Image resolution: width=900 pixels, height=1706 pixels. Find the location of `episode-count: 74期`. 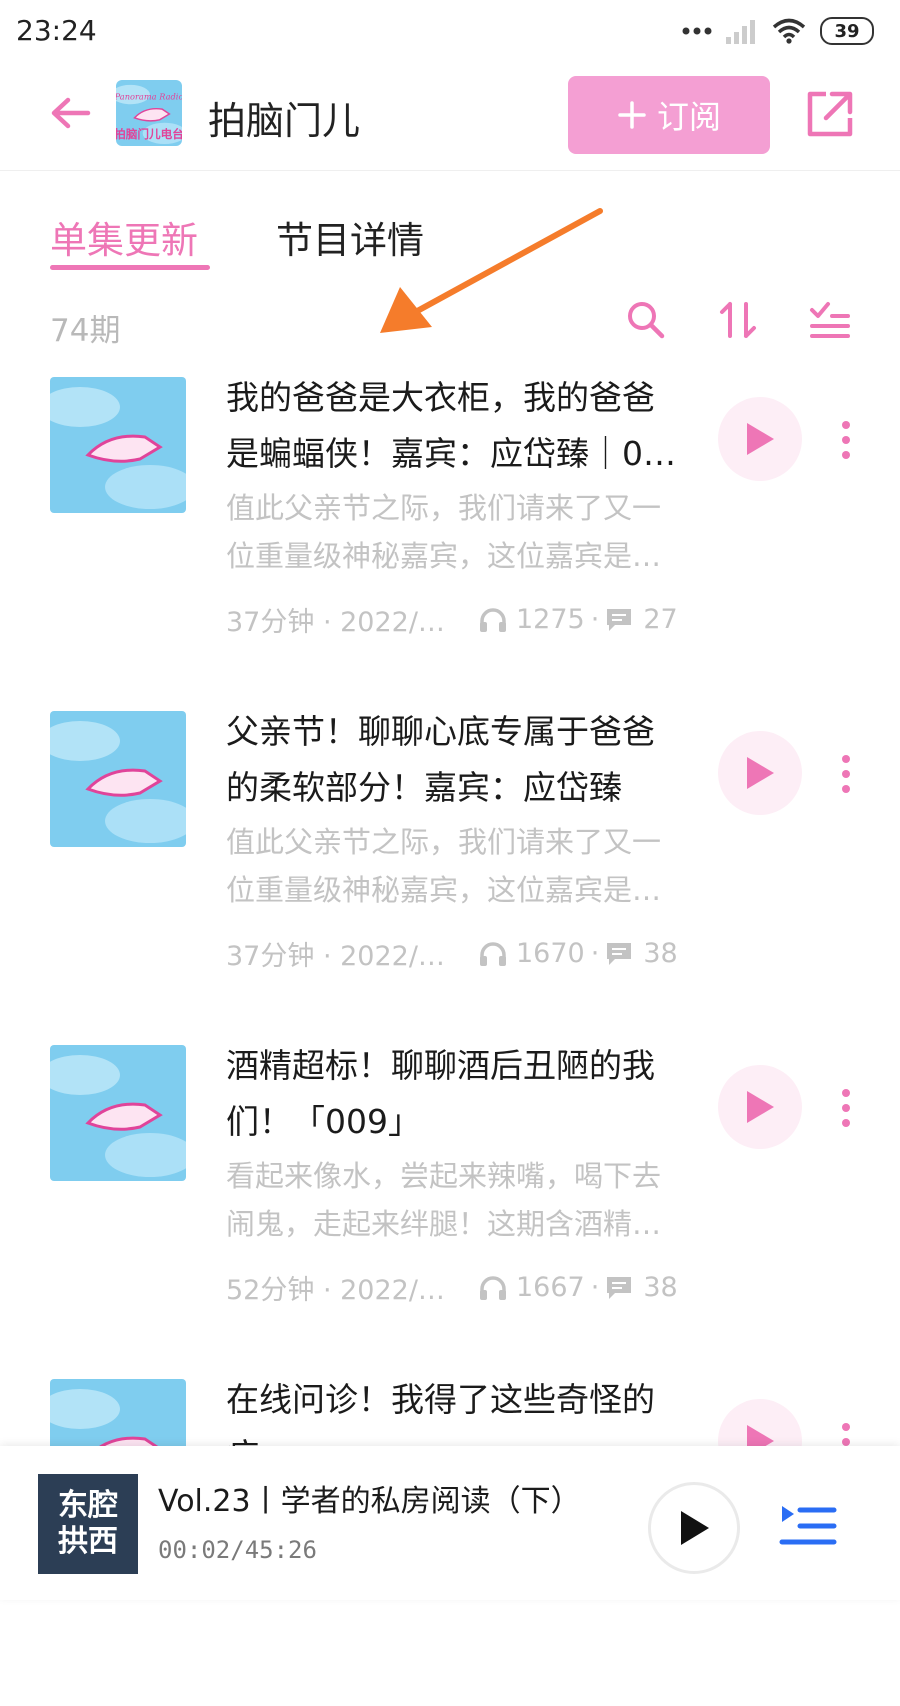

episode-count: 74期 is located at coordinates (85, 331).